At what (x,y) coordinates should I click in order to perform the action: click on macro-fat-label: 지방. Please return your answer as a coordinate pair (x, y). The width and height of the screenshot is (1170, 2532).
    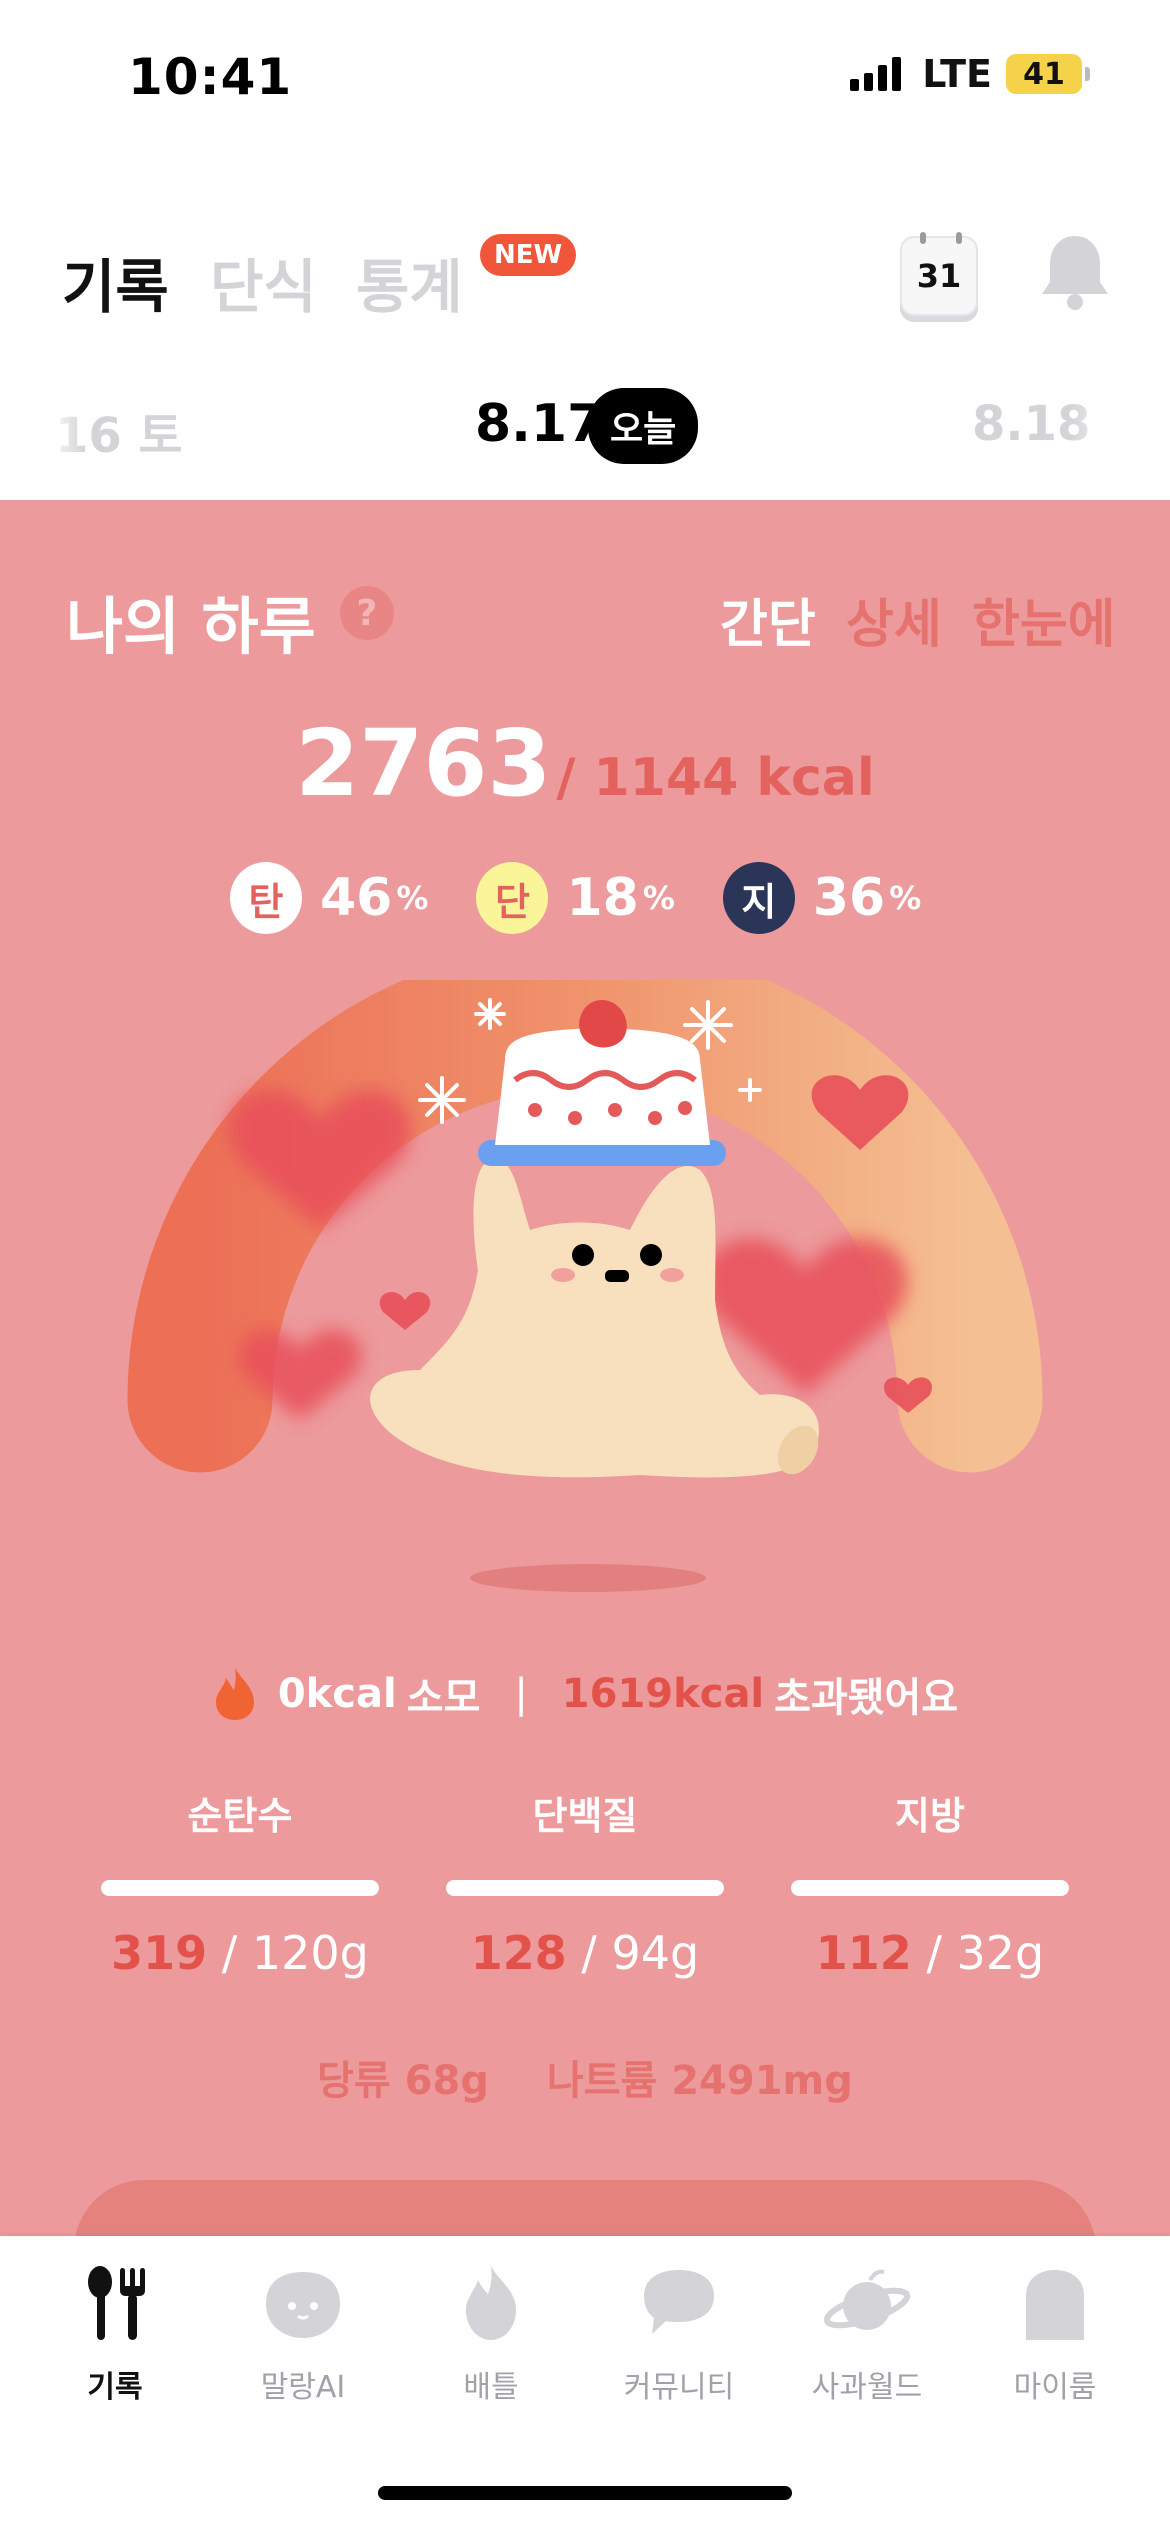
    Looking at the image, I should click on (930, 1816).